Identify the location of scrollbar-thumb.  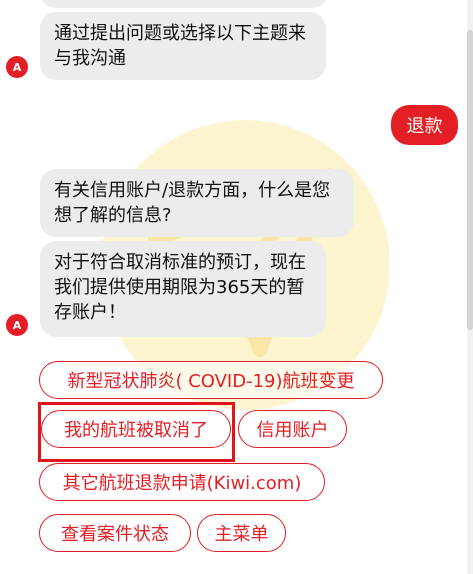
(470, 180).